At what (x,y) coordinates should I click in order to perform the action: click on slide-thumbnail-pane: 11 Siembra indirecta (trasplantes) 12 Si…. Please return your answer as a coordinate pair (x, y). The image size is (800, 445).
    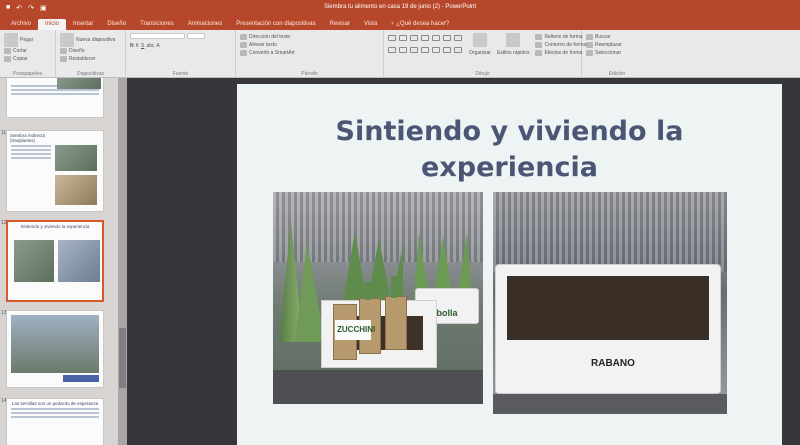
    Looking at the image, I should click on (59, 261).